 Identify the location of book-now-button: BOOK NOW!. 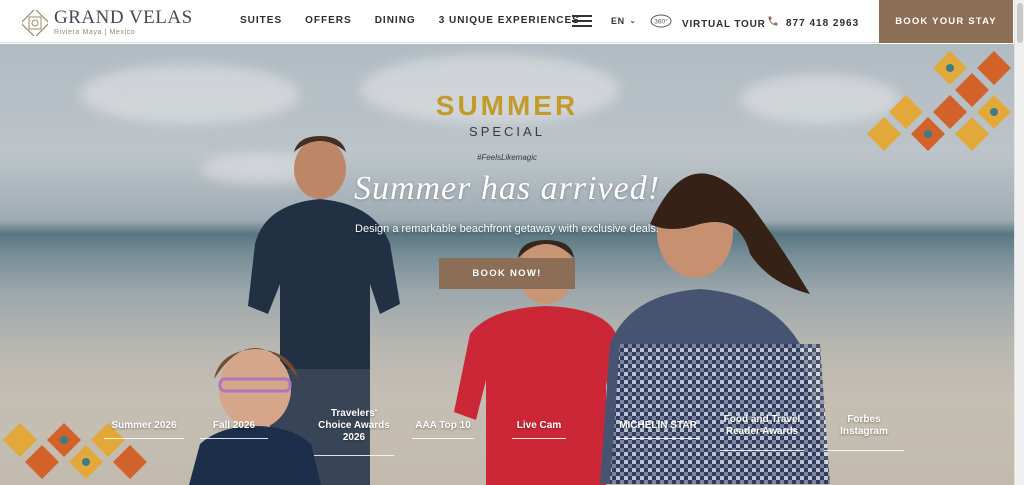
(507, 273).